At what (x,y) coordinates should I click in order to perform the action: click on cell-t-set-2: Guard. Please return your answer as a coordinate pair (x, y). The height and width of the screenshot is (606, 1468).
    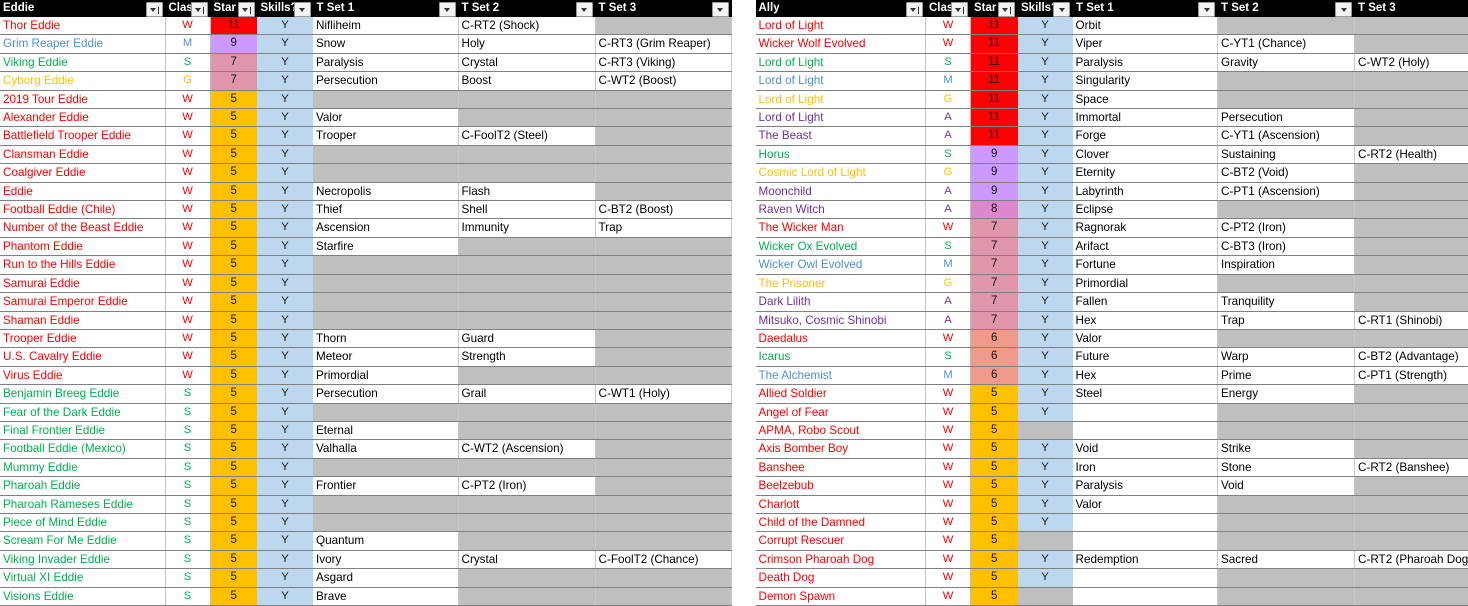
    Looking at the image, I should click on (526, 338).